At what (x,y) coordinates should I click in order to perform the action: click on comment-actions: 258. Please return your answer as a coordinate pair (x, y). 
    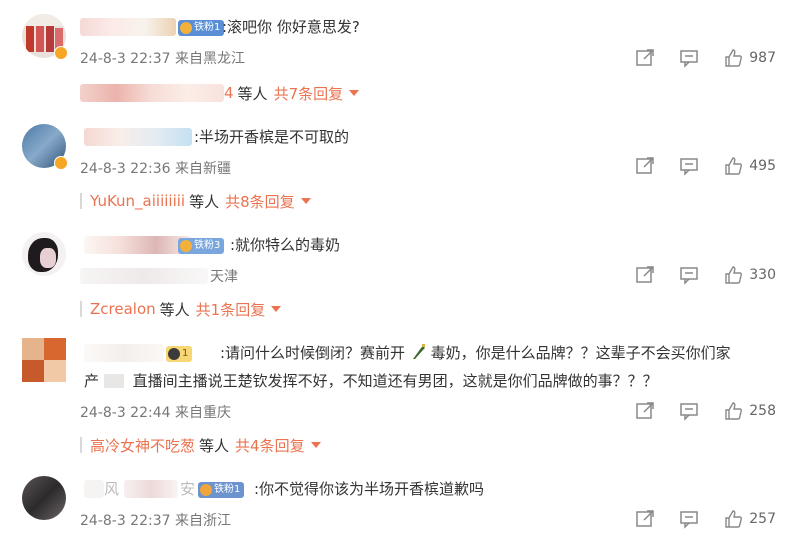
    Looking at the image, I should click on (693, 411).